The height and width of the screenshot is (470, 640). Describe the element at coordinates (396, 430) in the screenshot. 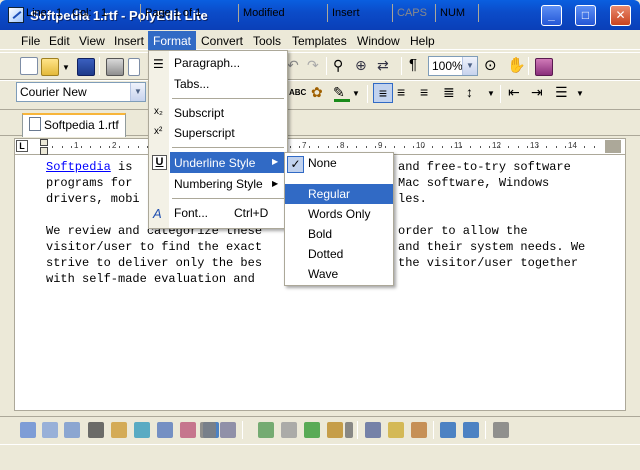

I see `notes-icon` at that location.